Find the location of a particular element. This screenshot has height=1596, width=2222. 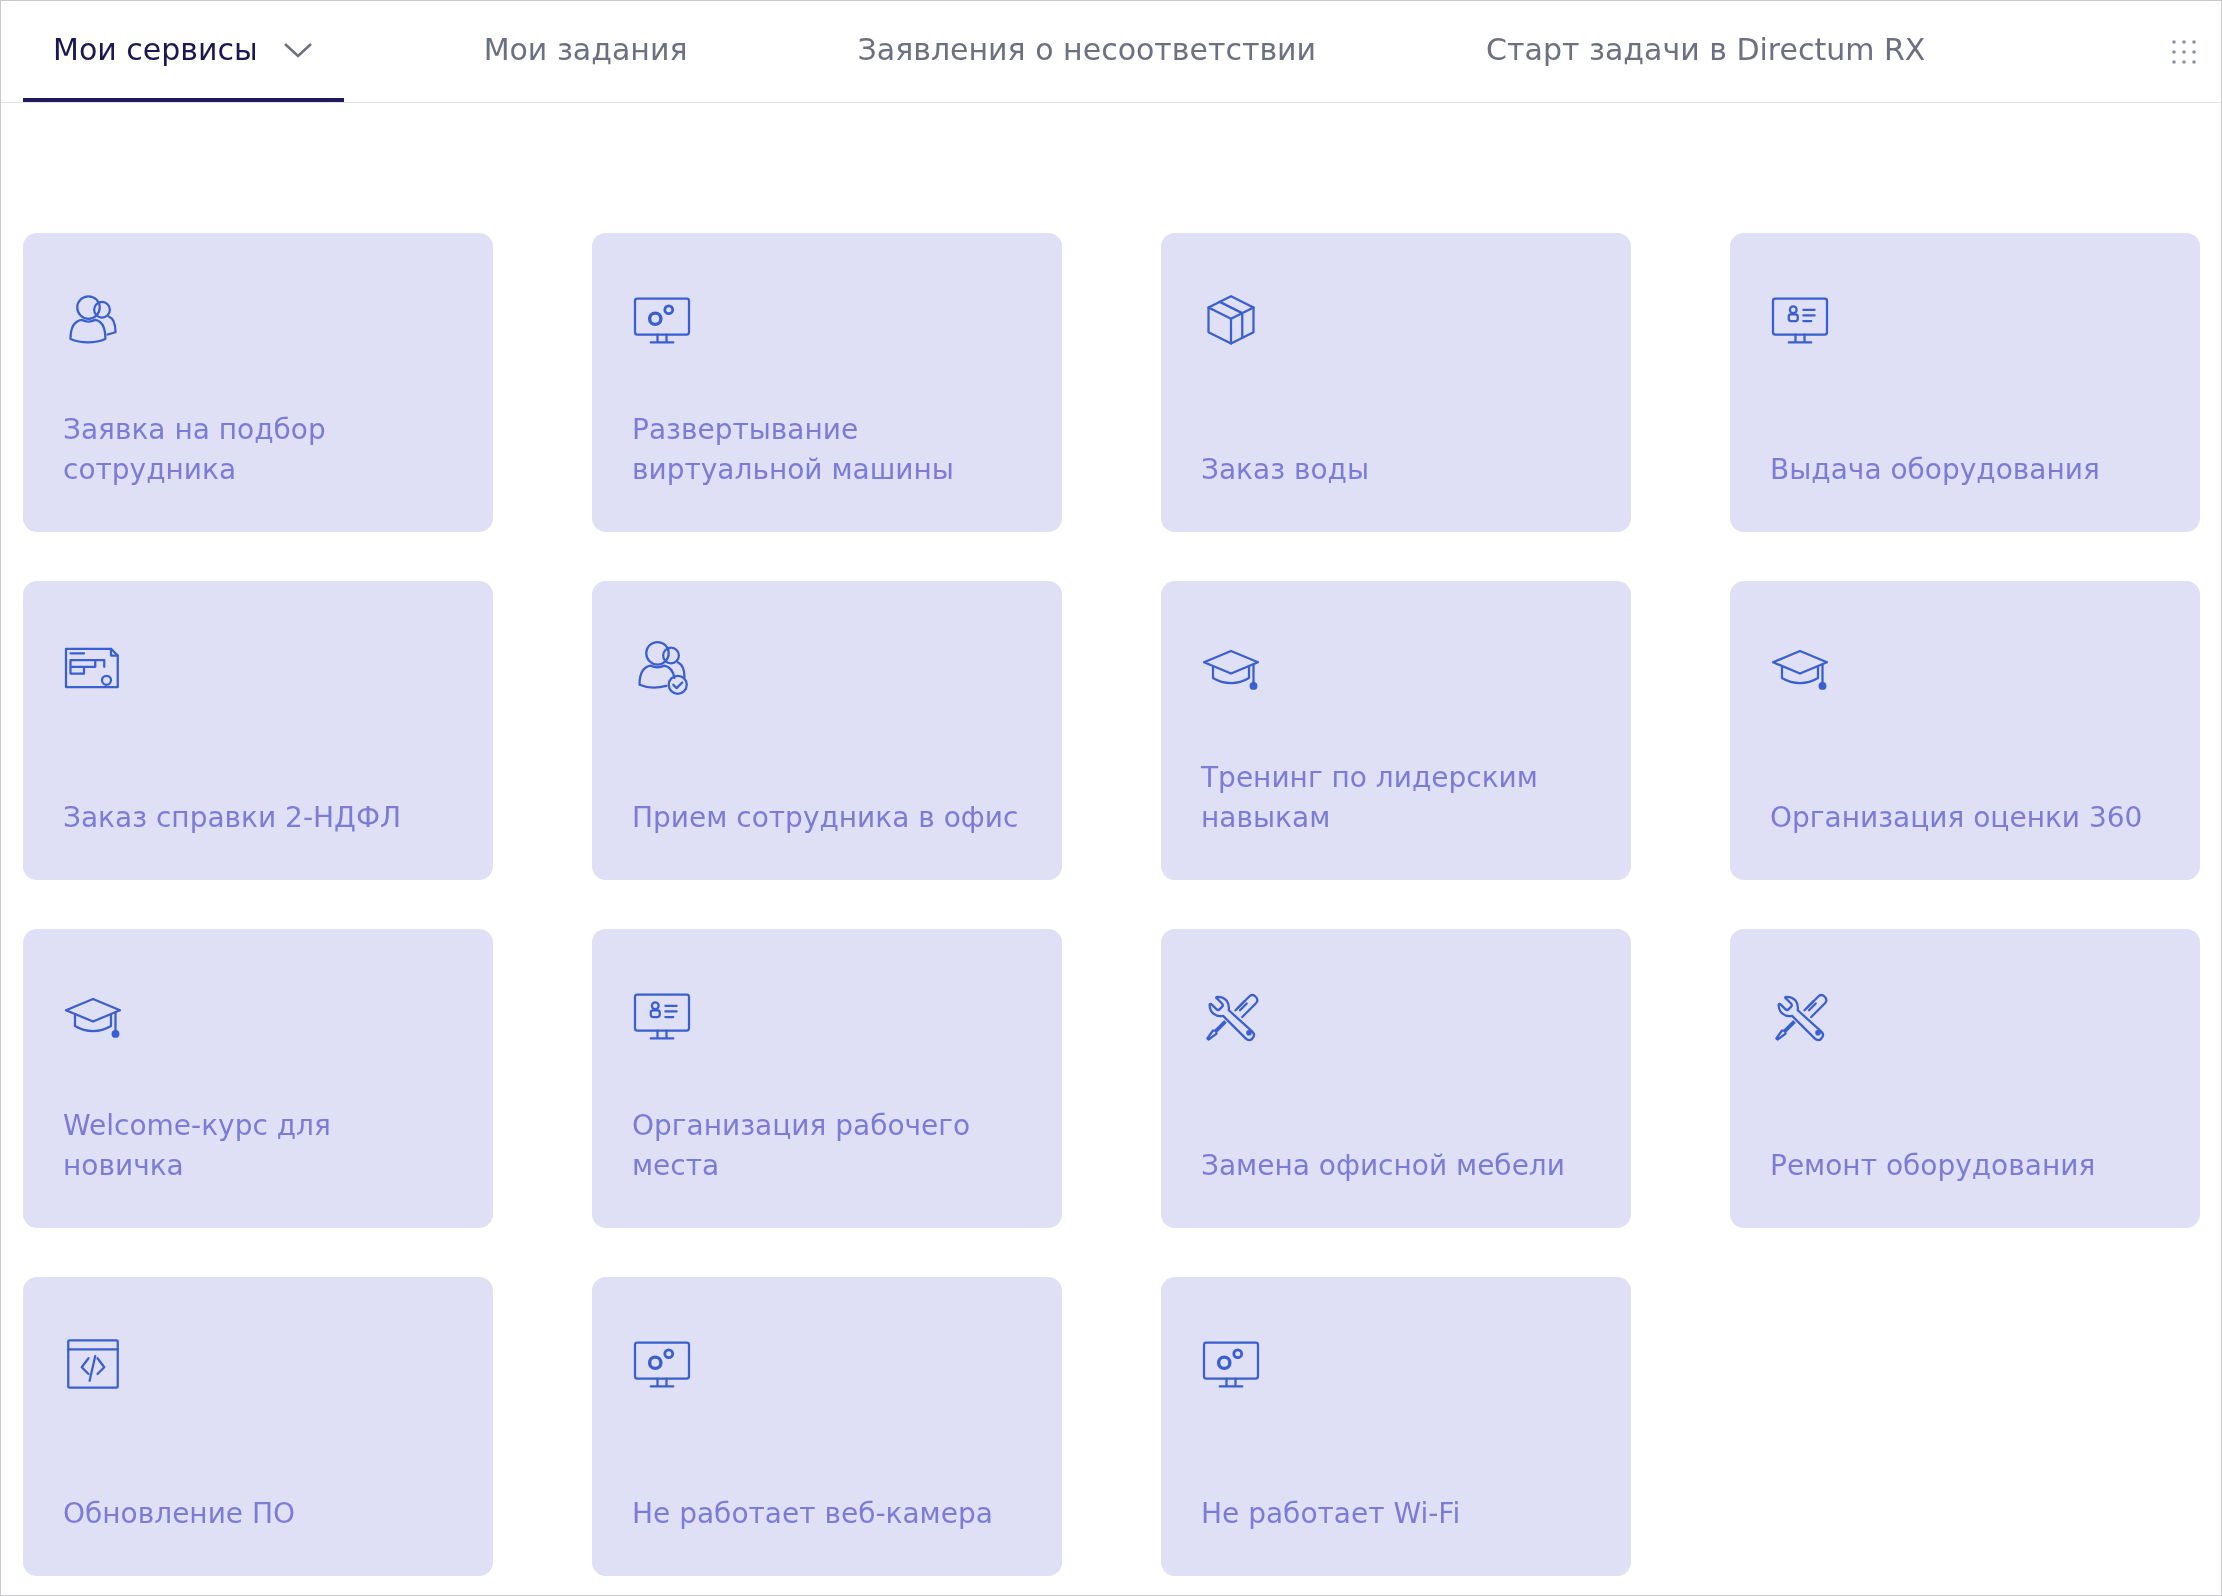

service-title: Замена офисной мебели is located at coordinates (1383, 1166).